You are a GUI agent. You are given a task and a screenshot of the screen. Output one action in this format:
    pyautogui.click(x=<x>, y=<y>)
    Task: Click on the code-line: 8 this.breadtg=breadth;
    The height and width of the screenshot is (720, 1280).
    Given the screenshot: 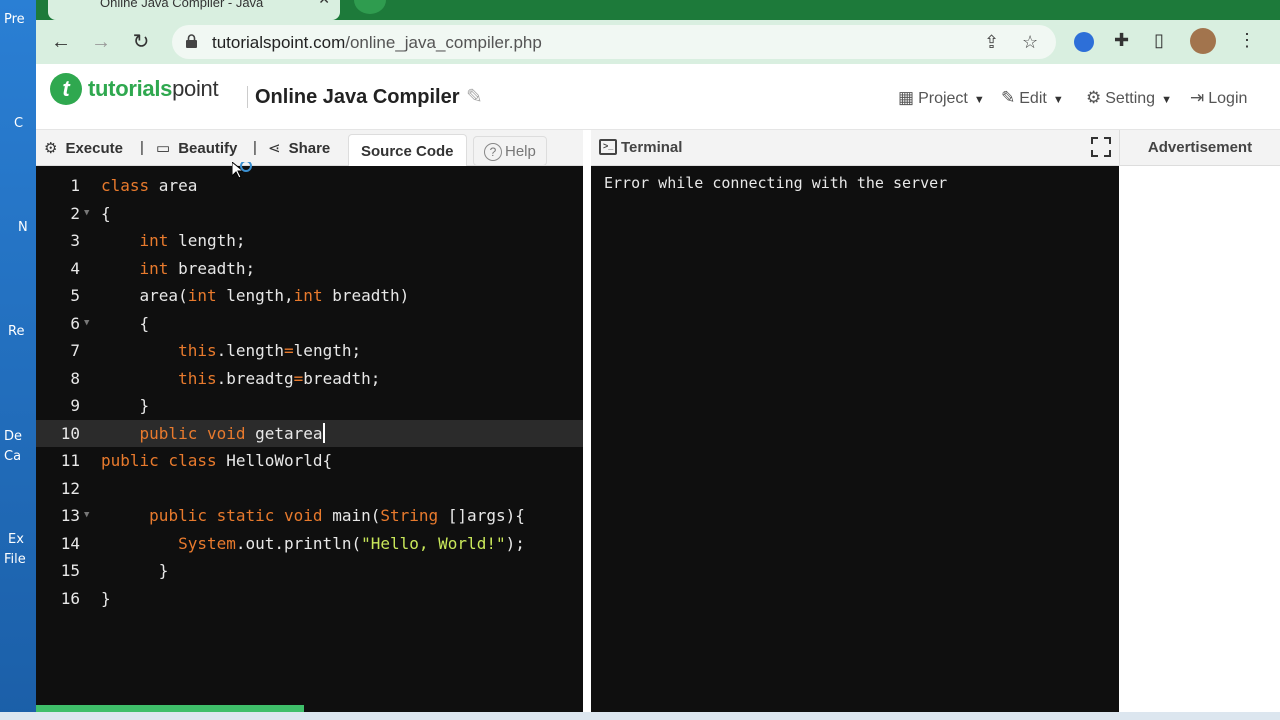 What is the action you would take?
    pyautogui.click(x=309, y=378)
    